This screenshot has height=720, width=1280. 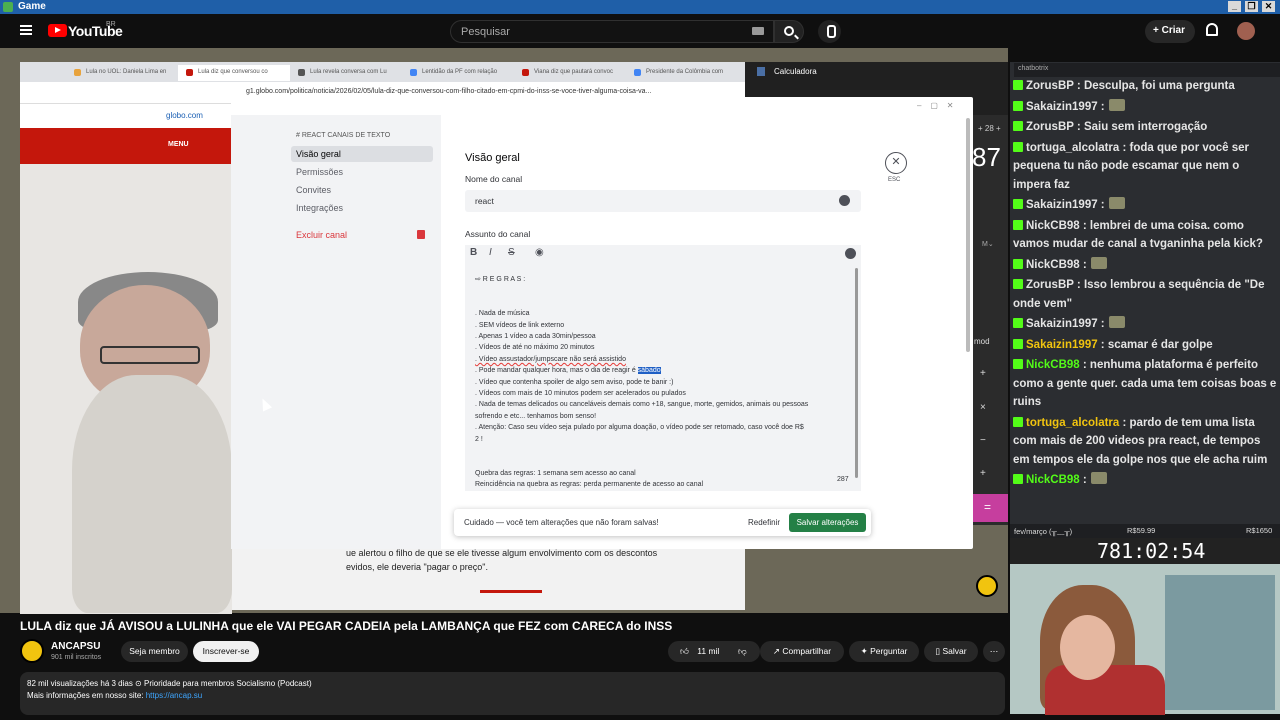 I want to click on share-button: ↗ Compartilhar, so click(x=802, y=651).